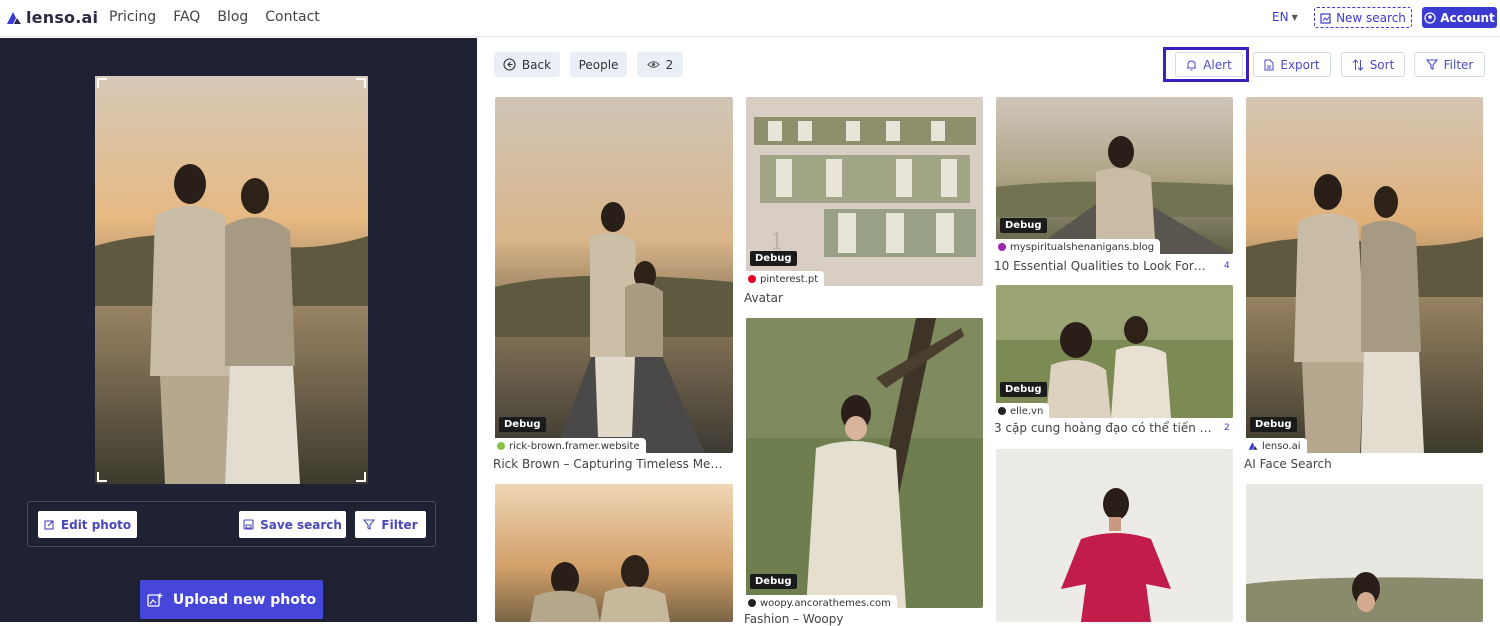  Describe the element at coordinates (1364, 464) in the screenshot. I see `result-title: AI Face Search` at that location.